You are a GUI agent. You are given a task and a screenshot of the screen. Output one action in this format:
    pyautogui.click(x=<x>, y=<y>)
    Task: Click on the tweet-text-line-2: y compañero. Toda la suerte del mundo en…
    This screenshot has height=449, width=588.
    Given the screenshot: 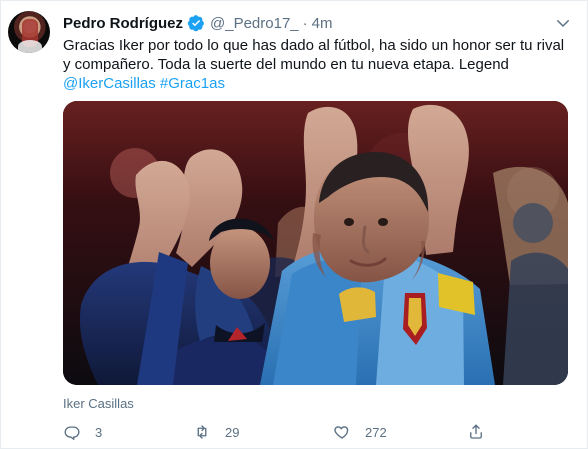 What is the action you would take?
    pyautogui.click(x=286, y=64)
    